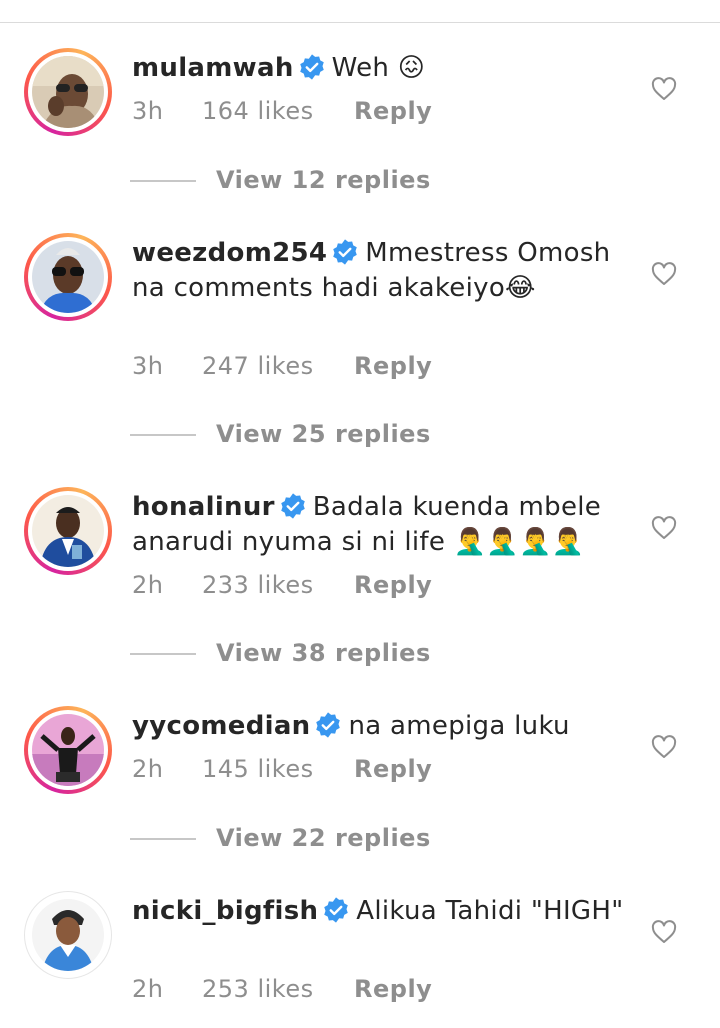 The width and height of the screenshot is (720, 1028). What do you see at coordinates (278, 585) in the screenshot?
I see `comment-likes: 233 likes` at bounding box center [278, 585].